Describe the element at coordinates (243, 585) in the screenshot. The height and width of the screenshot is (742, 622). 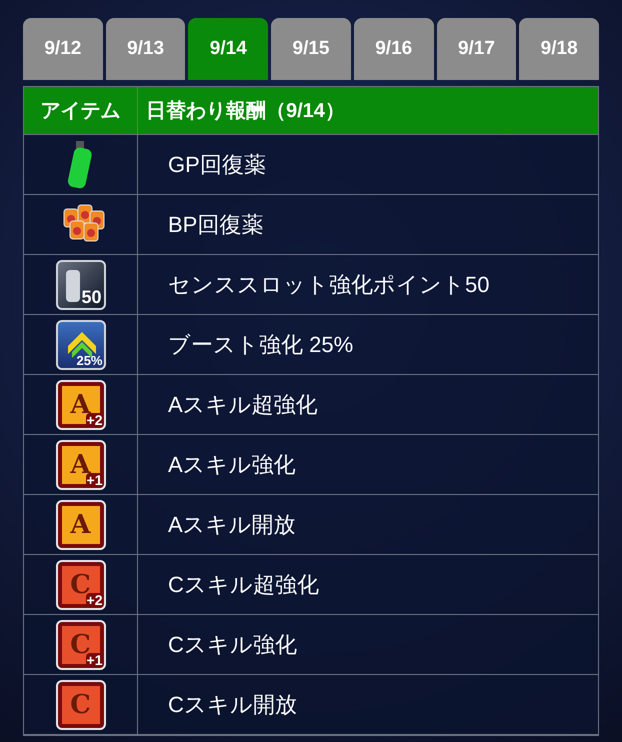
I see `reward-name: Cスキル超強化` at that location.